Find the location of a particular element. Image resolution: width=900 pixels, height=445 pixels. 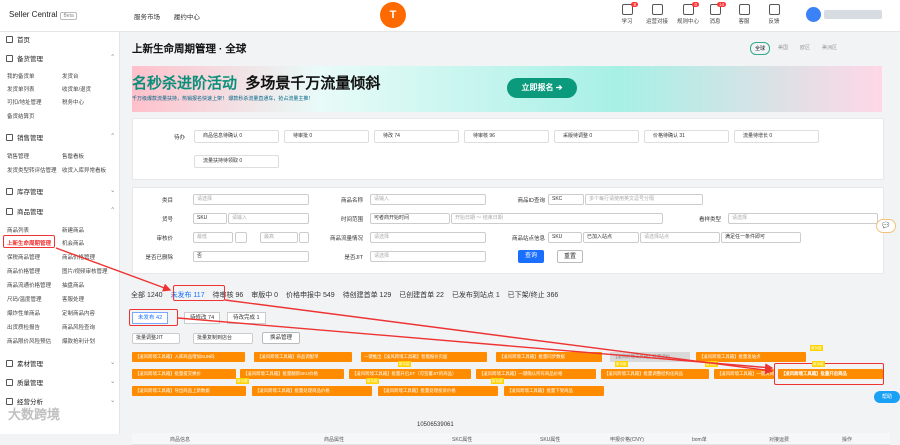

brand-icon: T is located at coordinates (393, 15).